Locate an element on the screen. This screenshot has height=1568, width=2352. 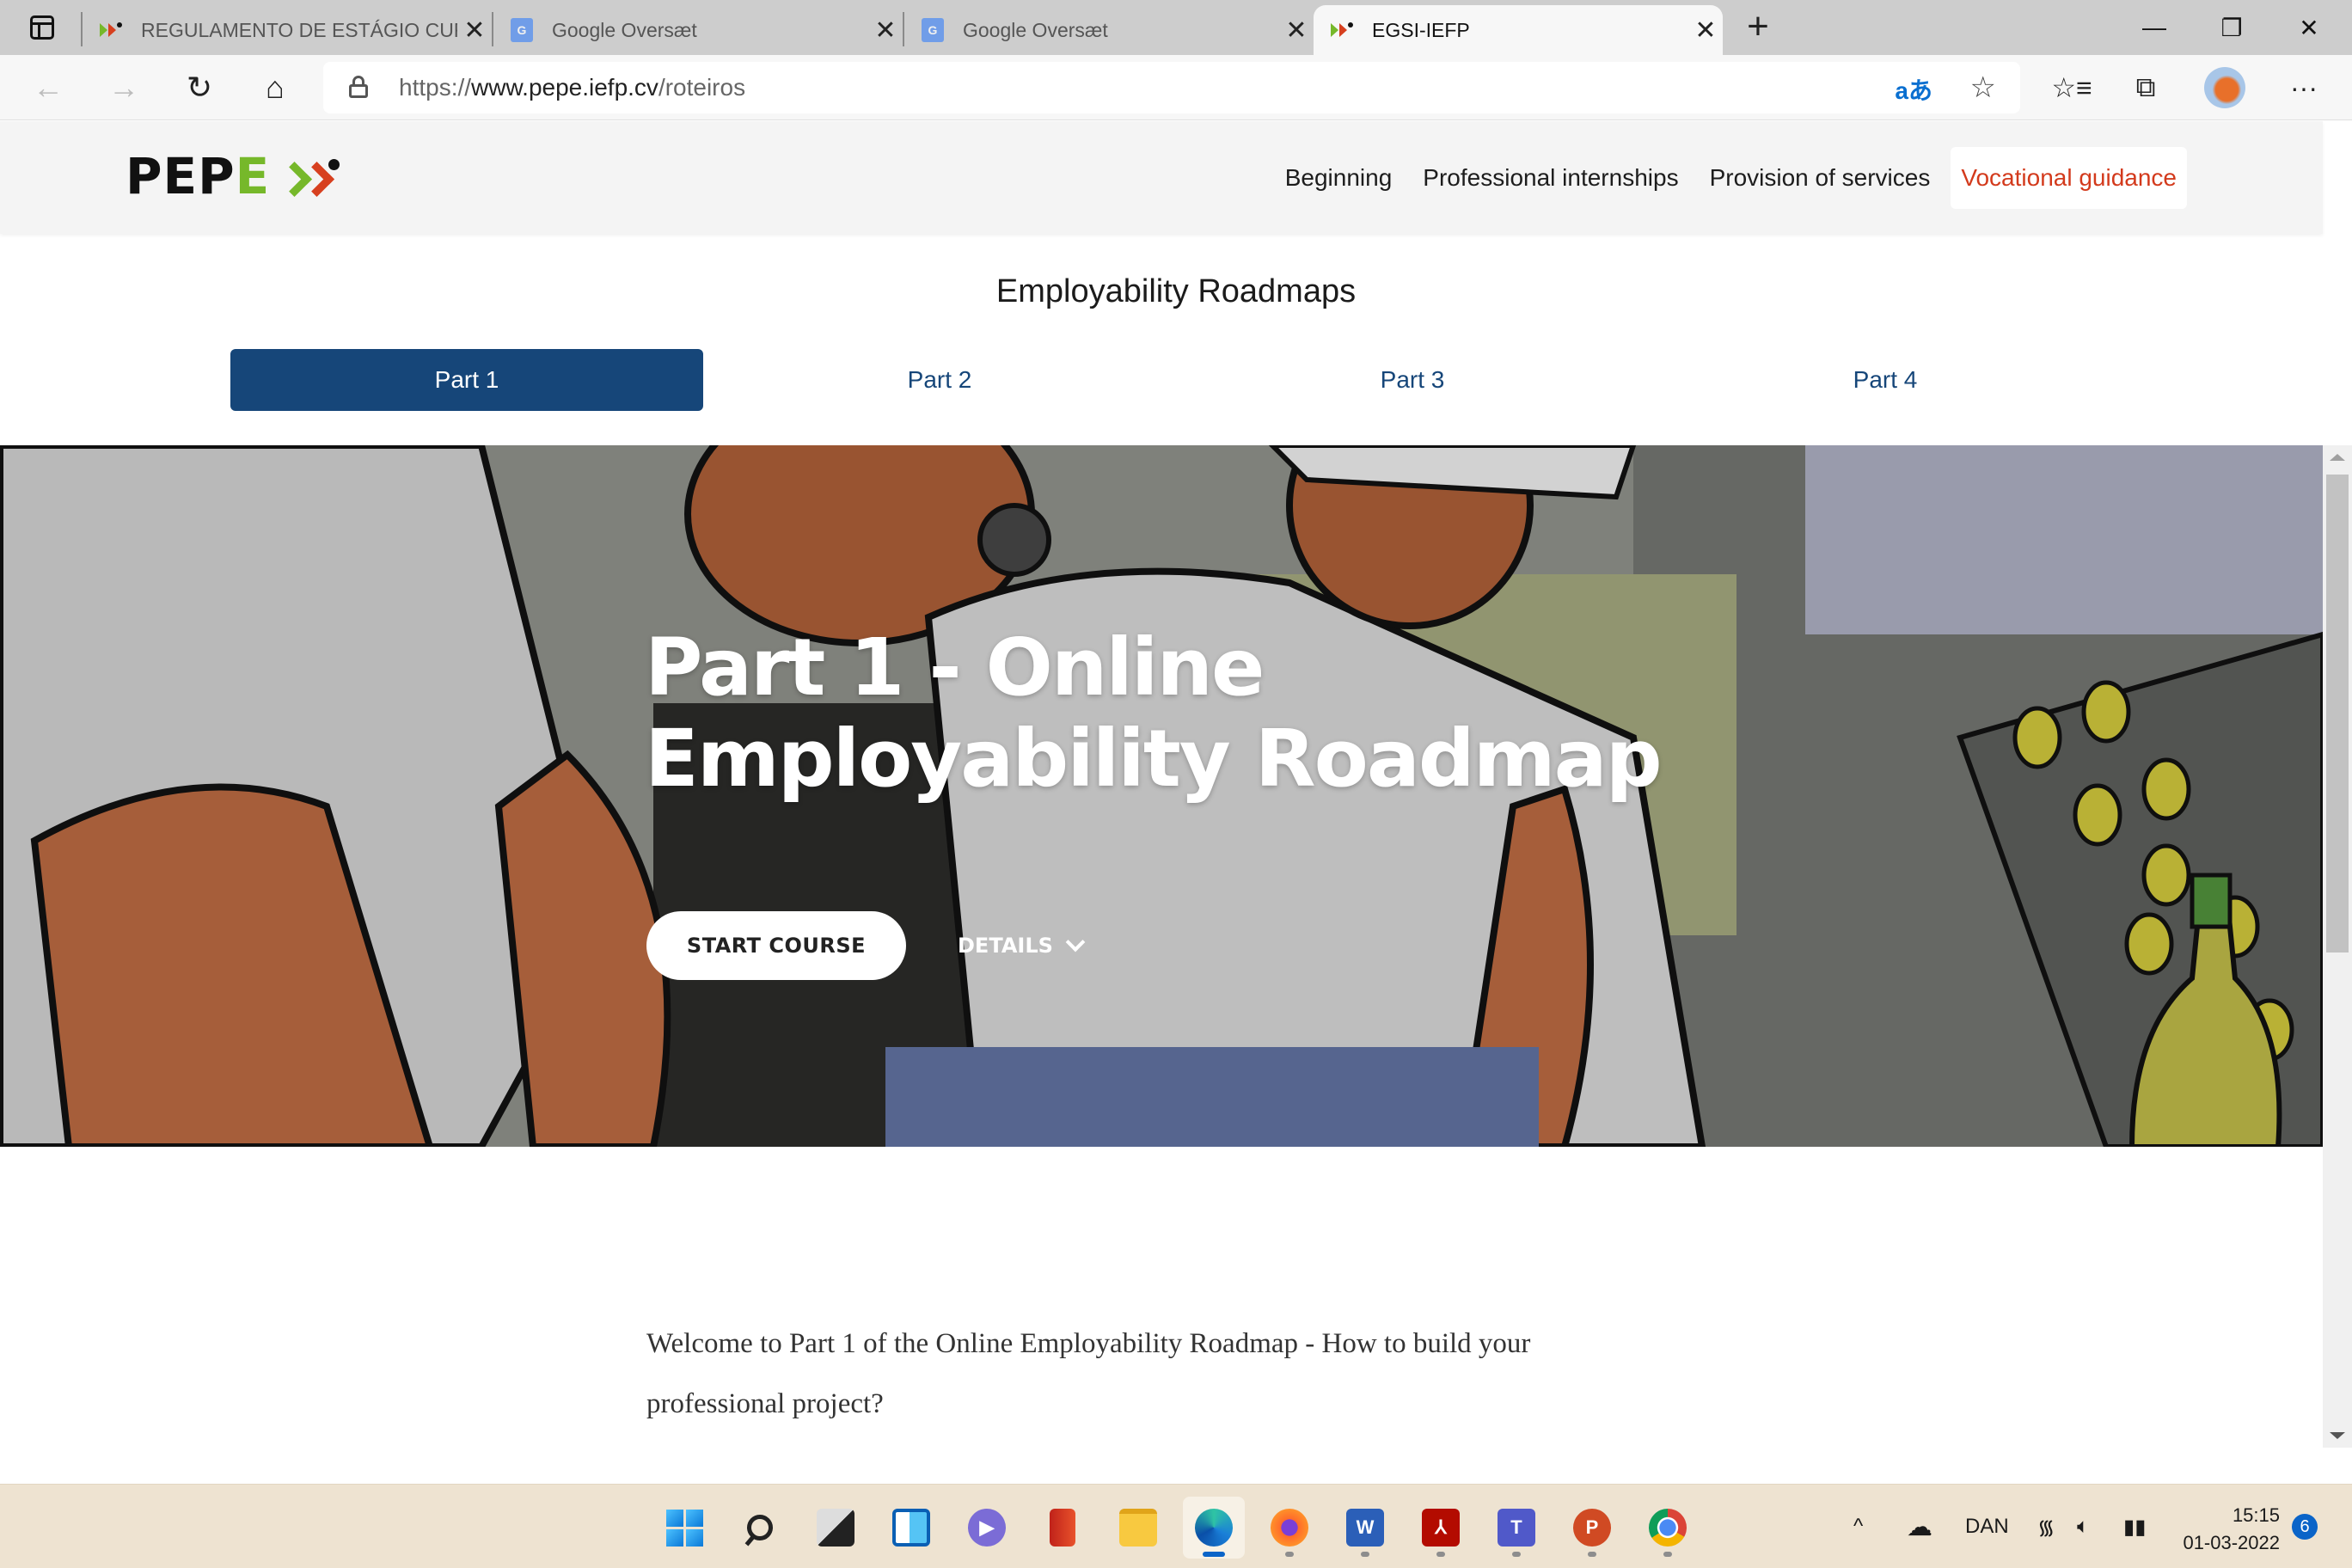
lock-icon is located at coordinates (358, 87).